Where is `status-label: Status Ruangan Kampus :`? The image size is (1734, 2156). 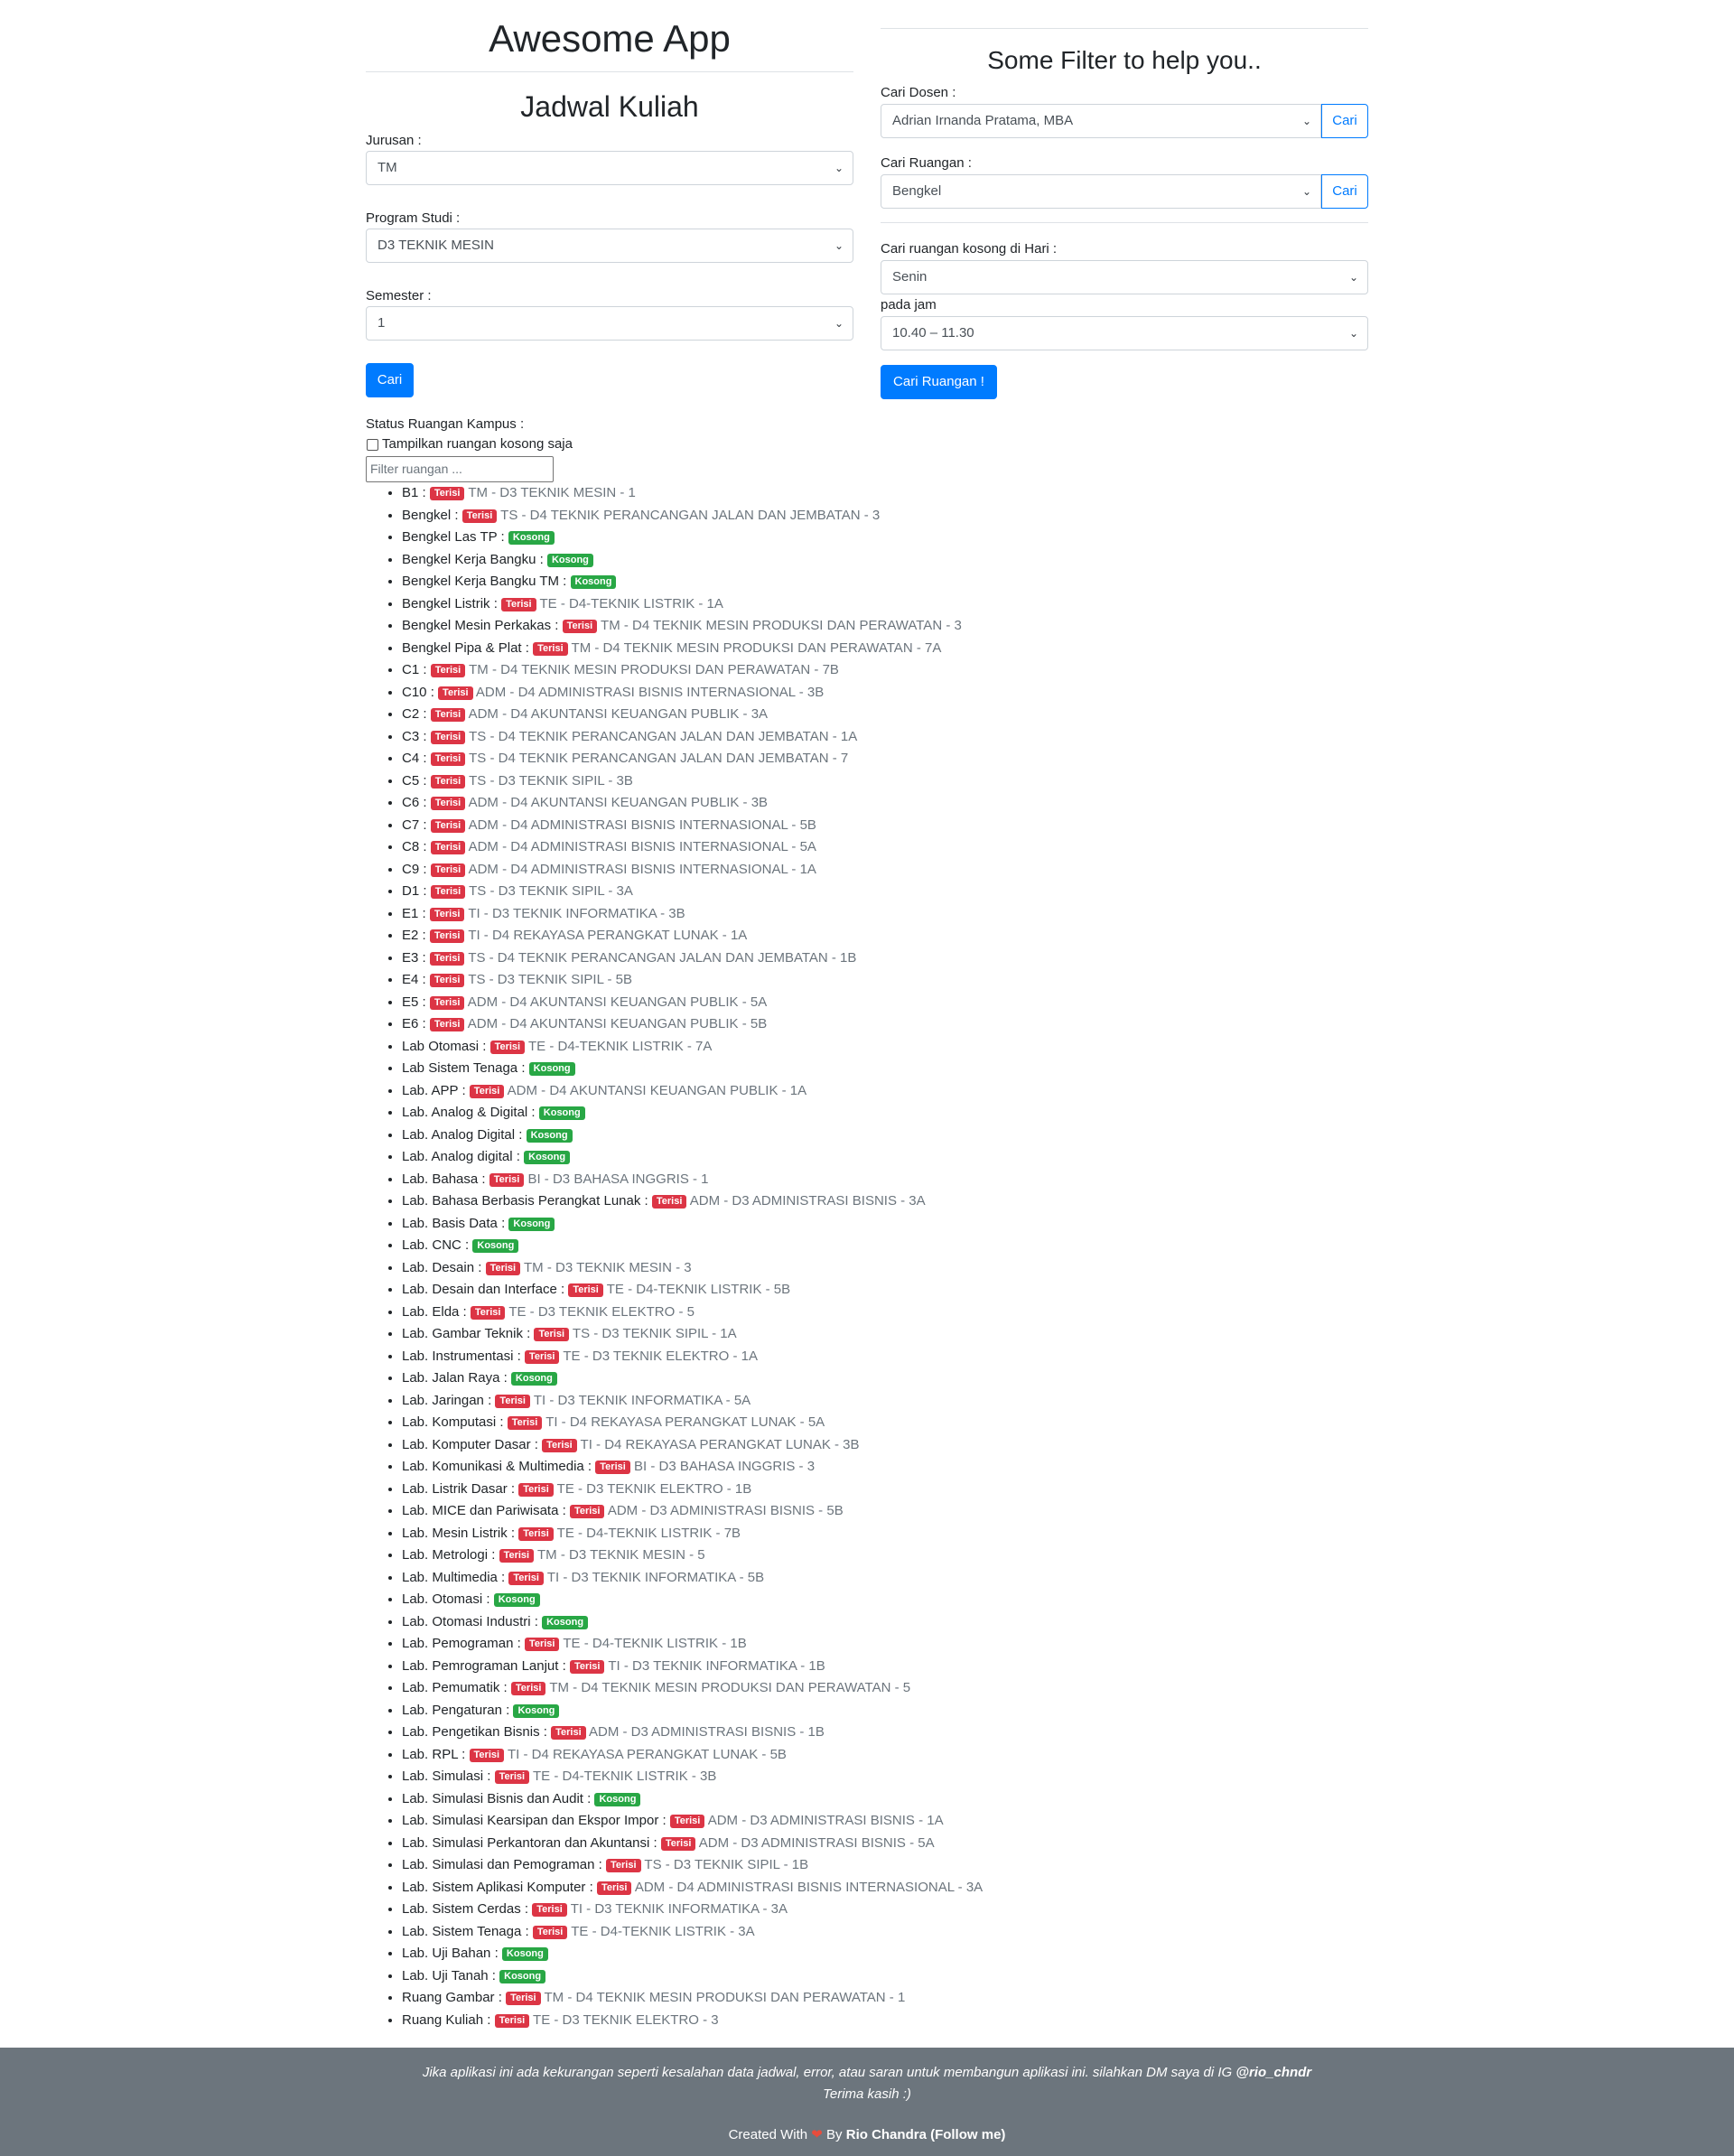
status-label: Status Ruangan Kampus : is located at coordinates (445, 424).